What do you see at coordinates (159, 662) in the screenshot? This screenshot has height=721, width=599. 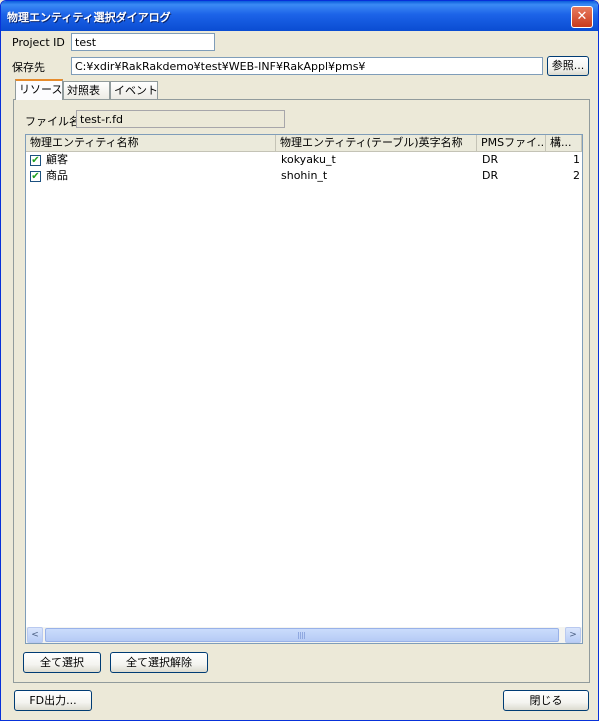 I see `deselect-all-button: 全て選択解除` at bounding box center [159, 662].